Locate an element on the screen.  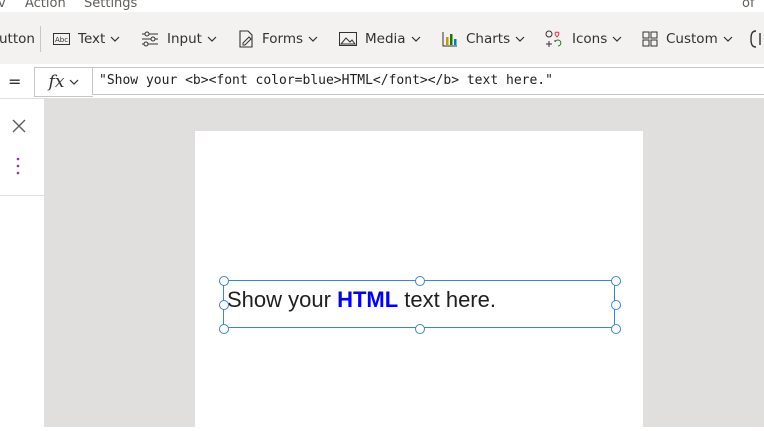
resize-handle-bottom is located at coordinates (420, 329).